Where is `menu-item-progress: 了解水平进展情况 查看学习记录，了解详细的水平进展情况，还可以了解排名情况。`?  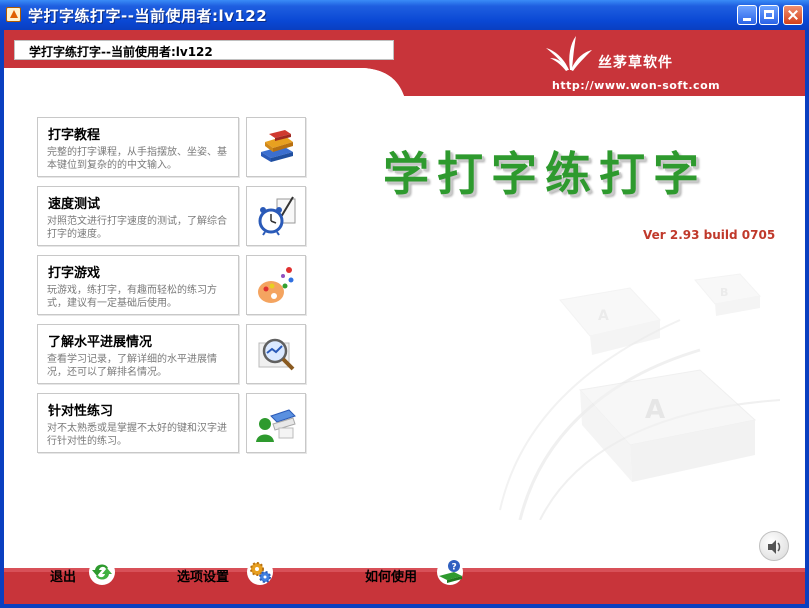 menu-item-progress: 了解水平进展情况 查看学习记录，了解详细的水平进展情况，还可以了解排名情况。 is located at coordinates (138, 354).